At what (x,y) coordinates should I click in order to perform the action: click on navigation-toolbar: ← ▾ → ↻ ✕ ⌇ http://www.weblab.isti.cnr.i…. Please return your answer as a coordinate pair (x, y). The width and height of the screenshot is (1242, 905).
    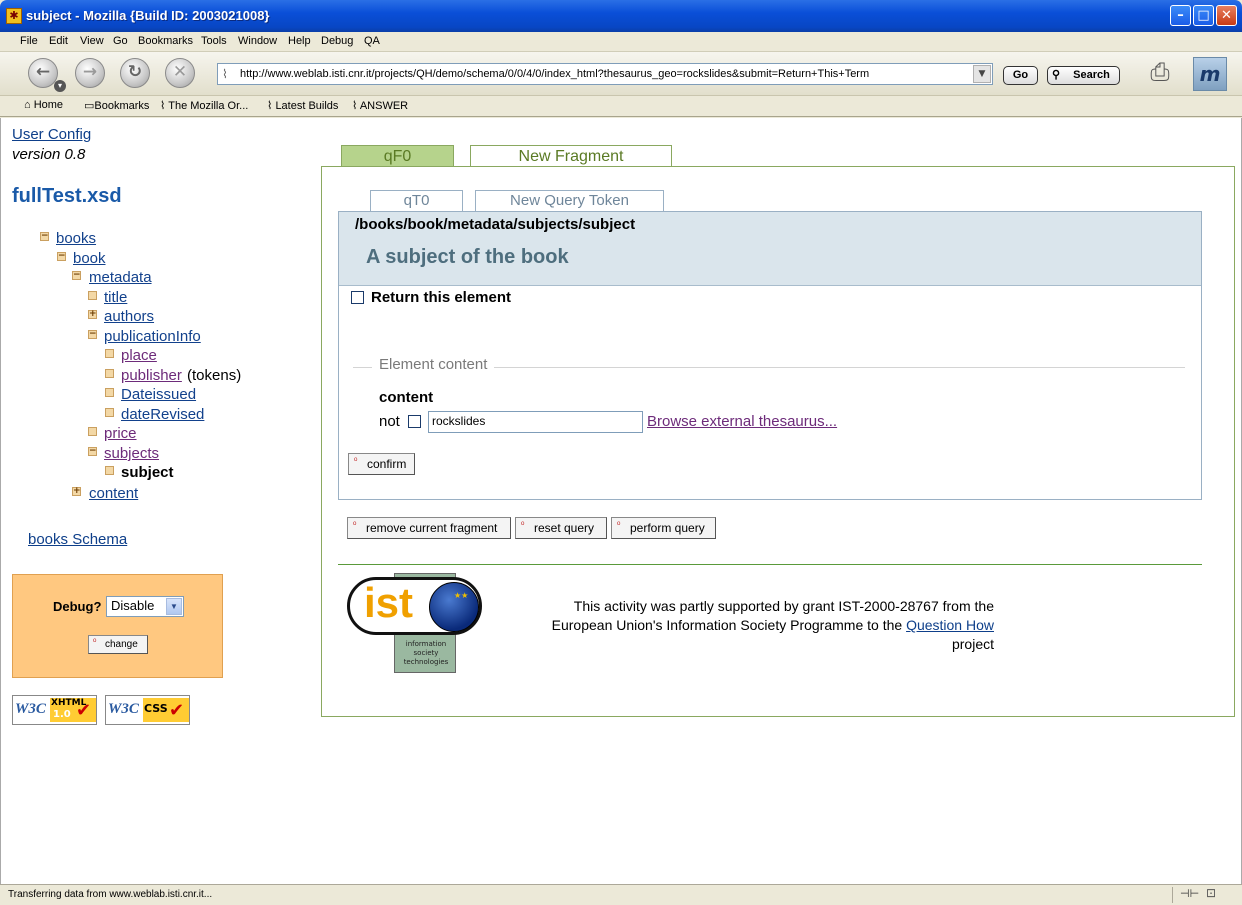
    Looking at the image, I should click on (621, 74).